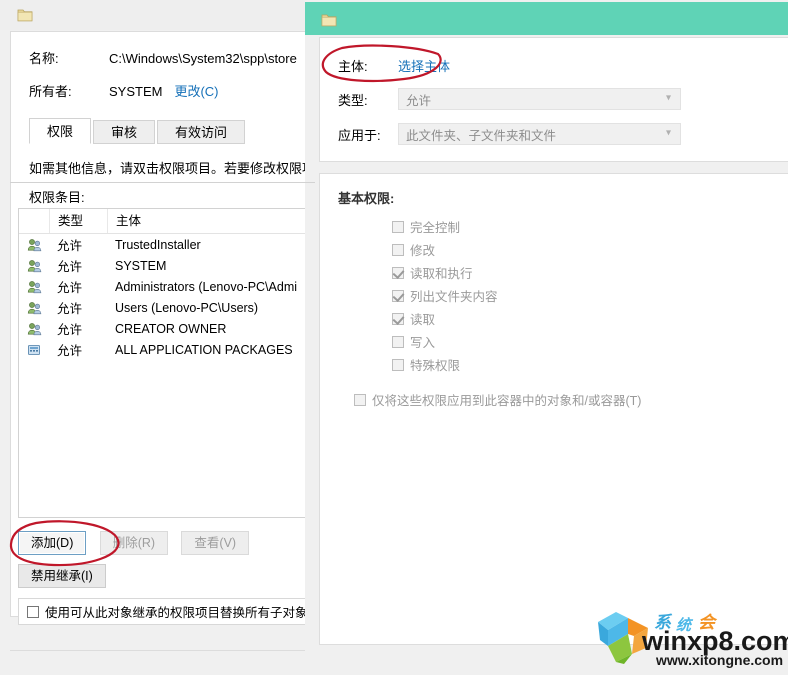 The width and height of the screenshot is (788, 675). I want to click on apply-to-container-only-row: 仅将这些权限应用到此容器中的对象和/或容器(T), so click(571, 399).